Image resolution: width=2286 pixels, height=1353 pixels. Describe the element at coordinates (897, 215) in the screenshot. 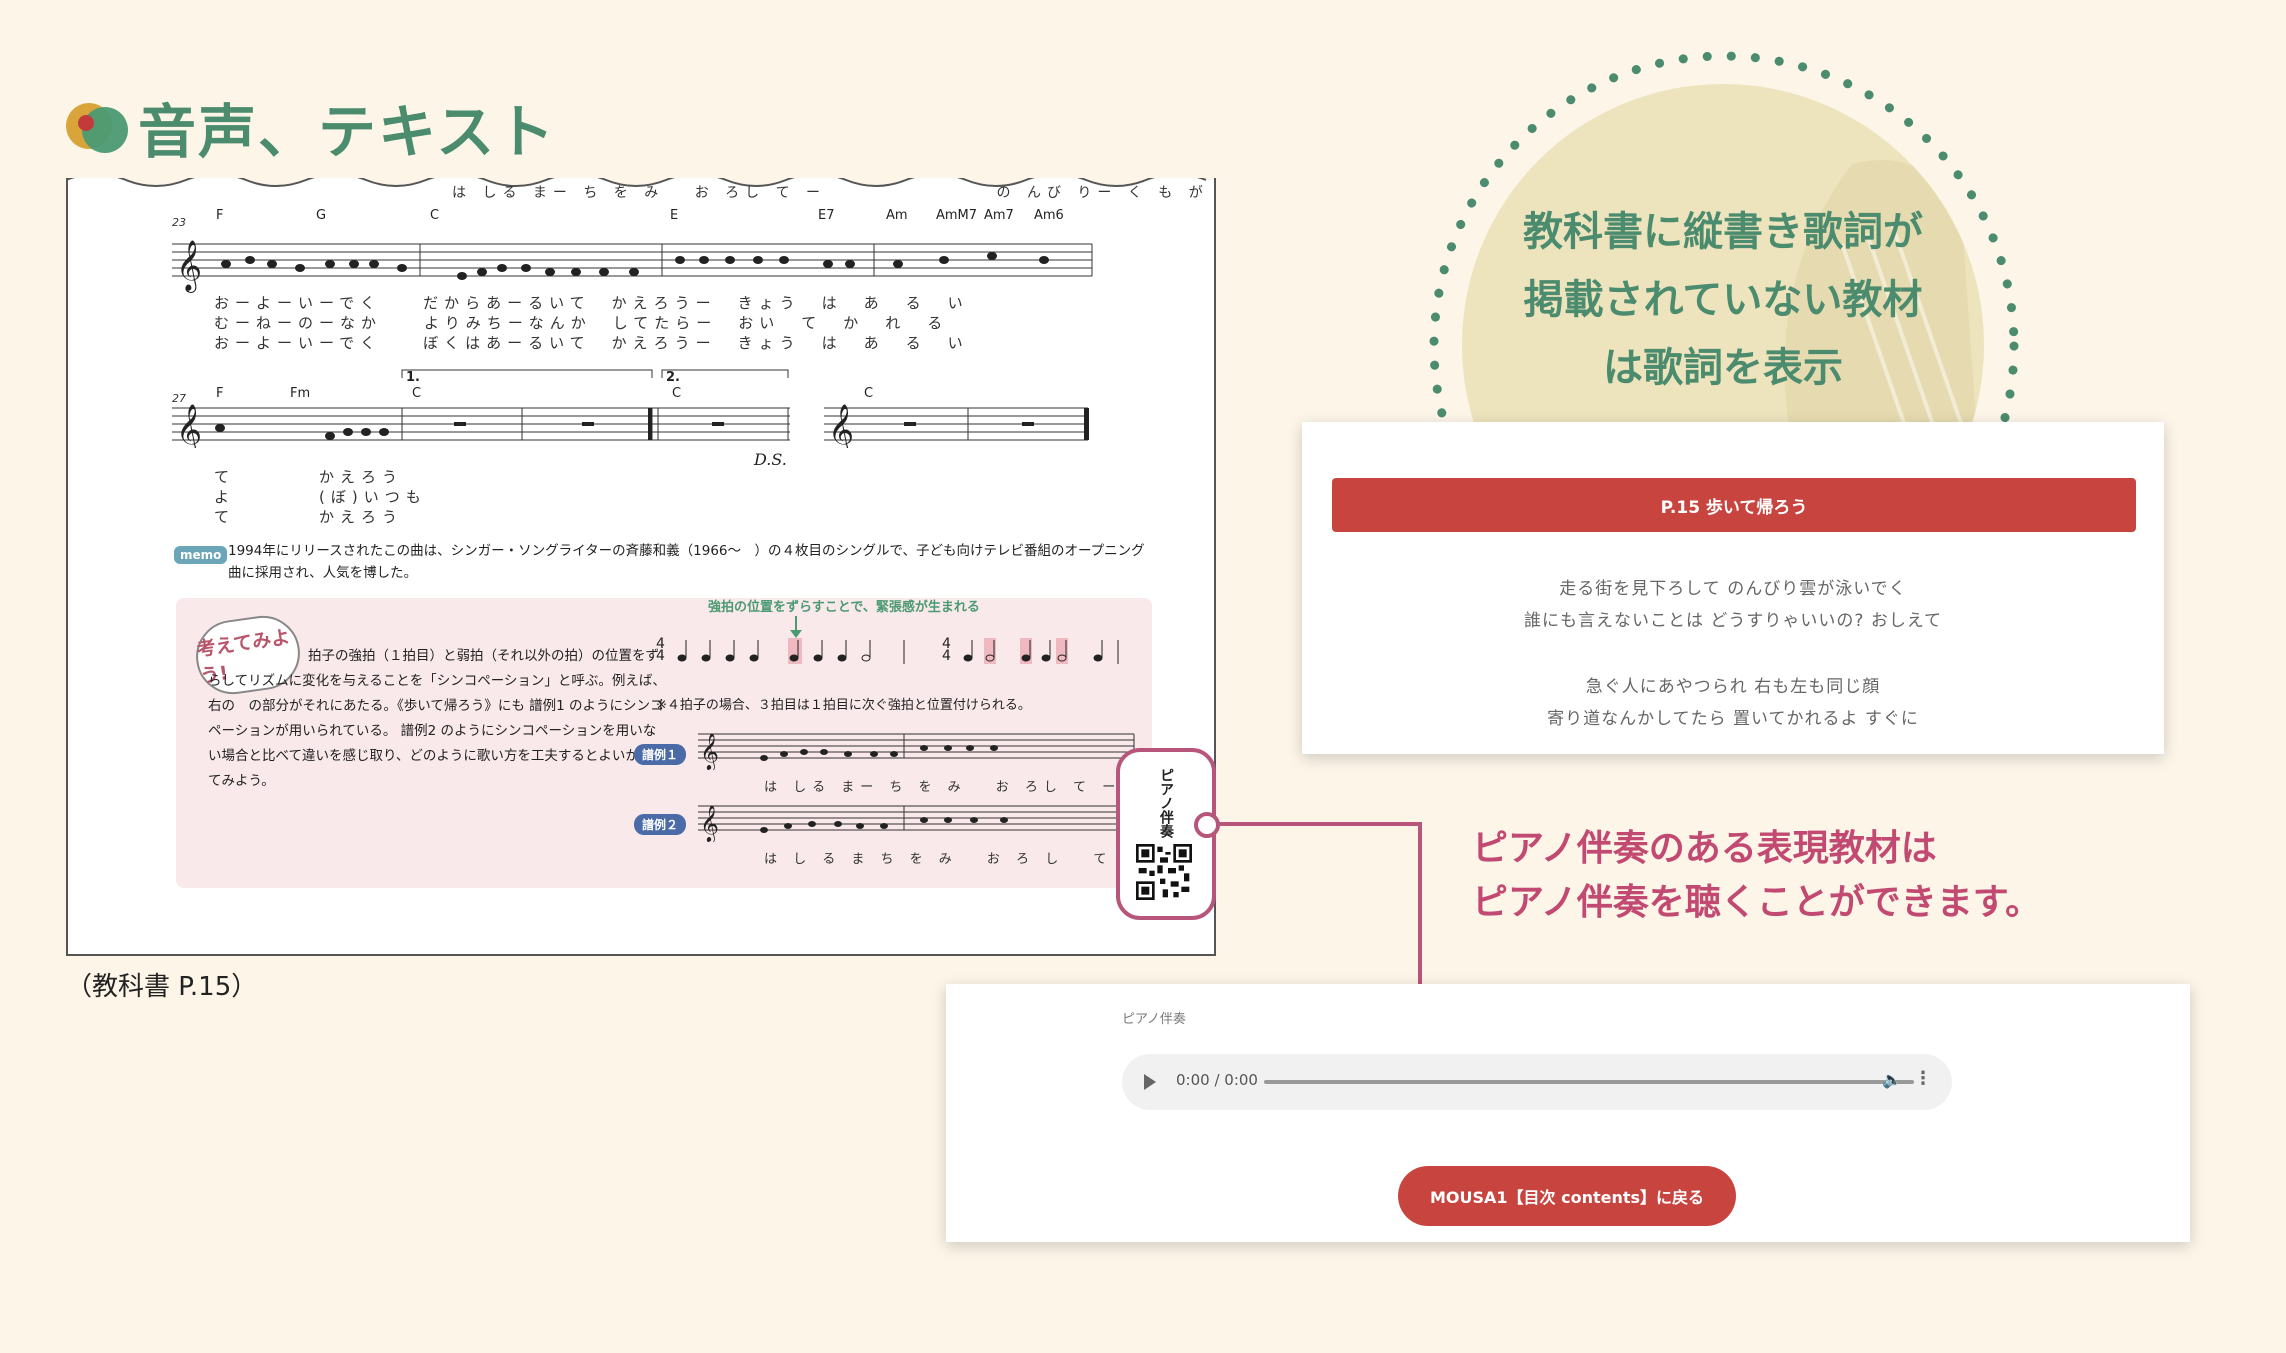

I see `chord: Am` at that location.